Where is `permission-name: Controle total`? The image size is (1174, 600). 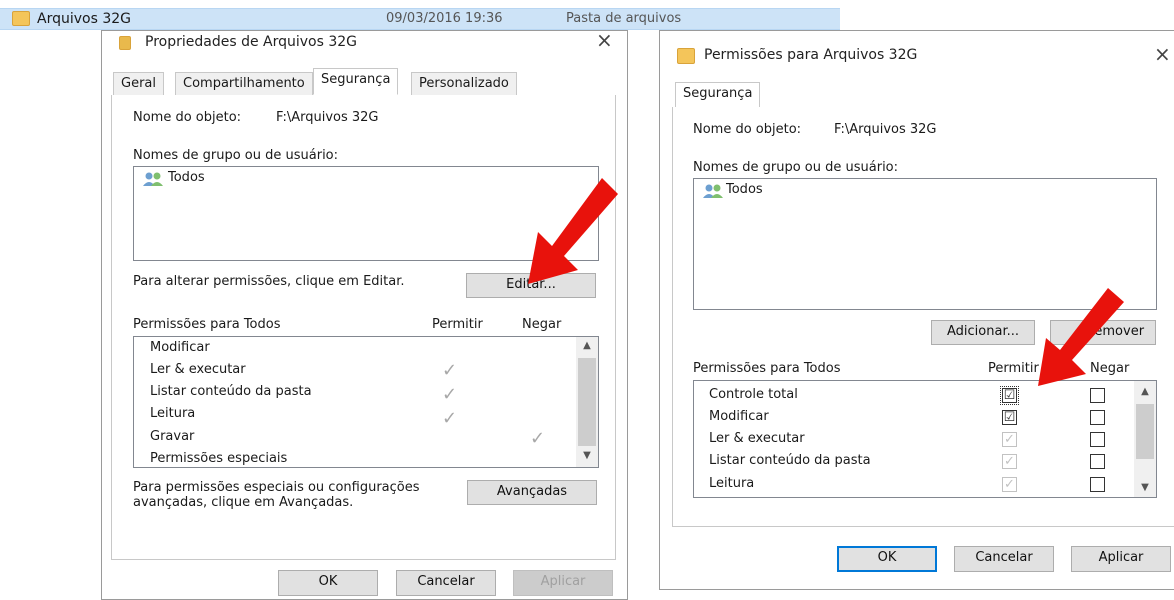 permission-name: Controle total is located at coordinates (753, 394).